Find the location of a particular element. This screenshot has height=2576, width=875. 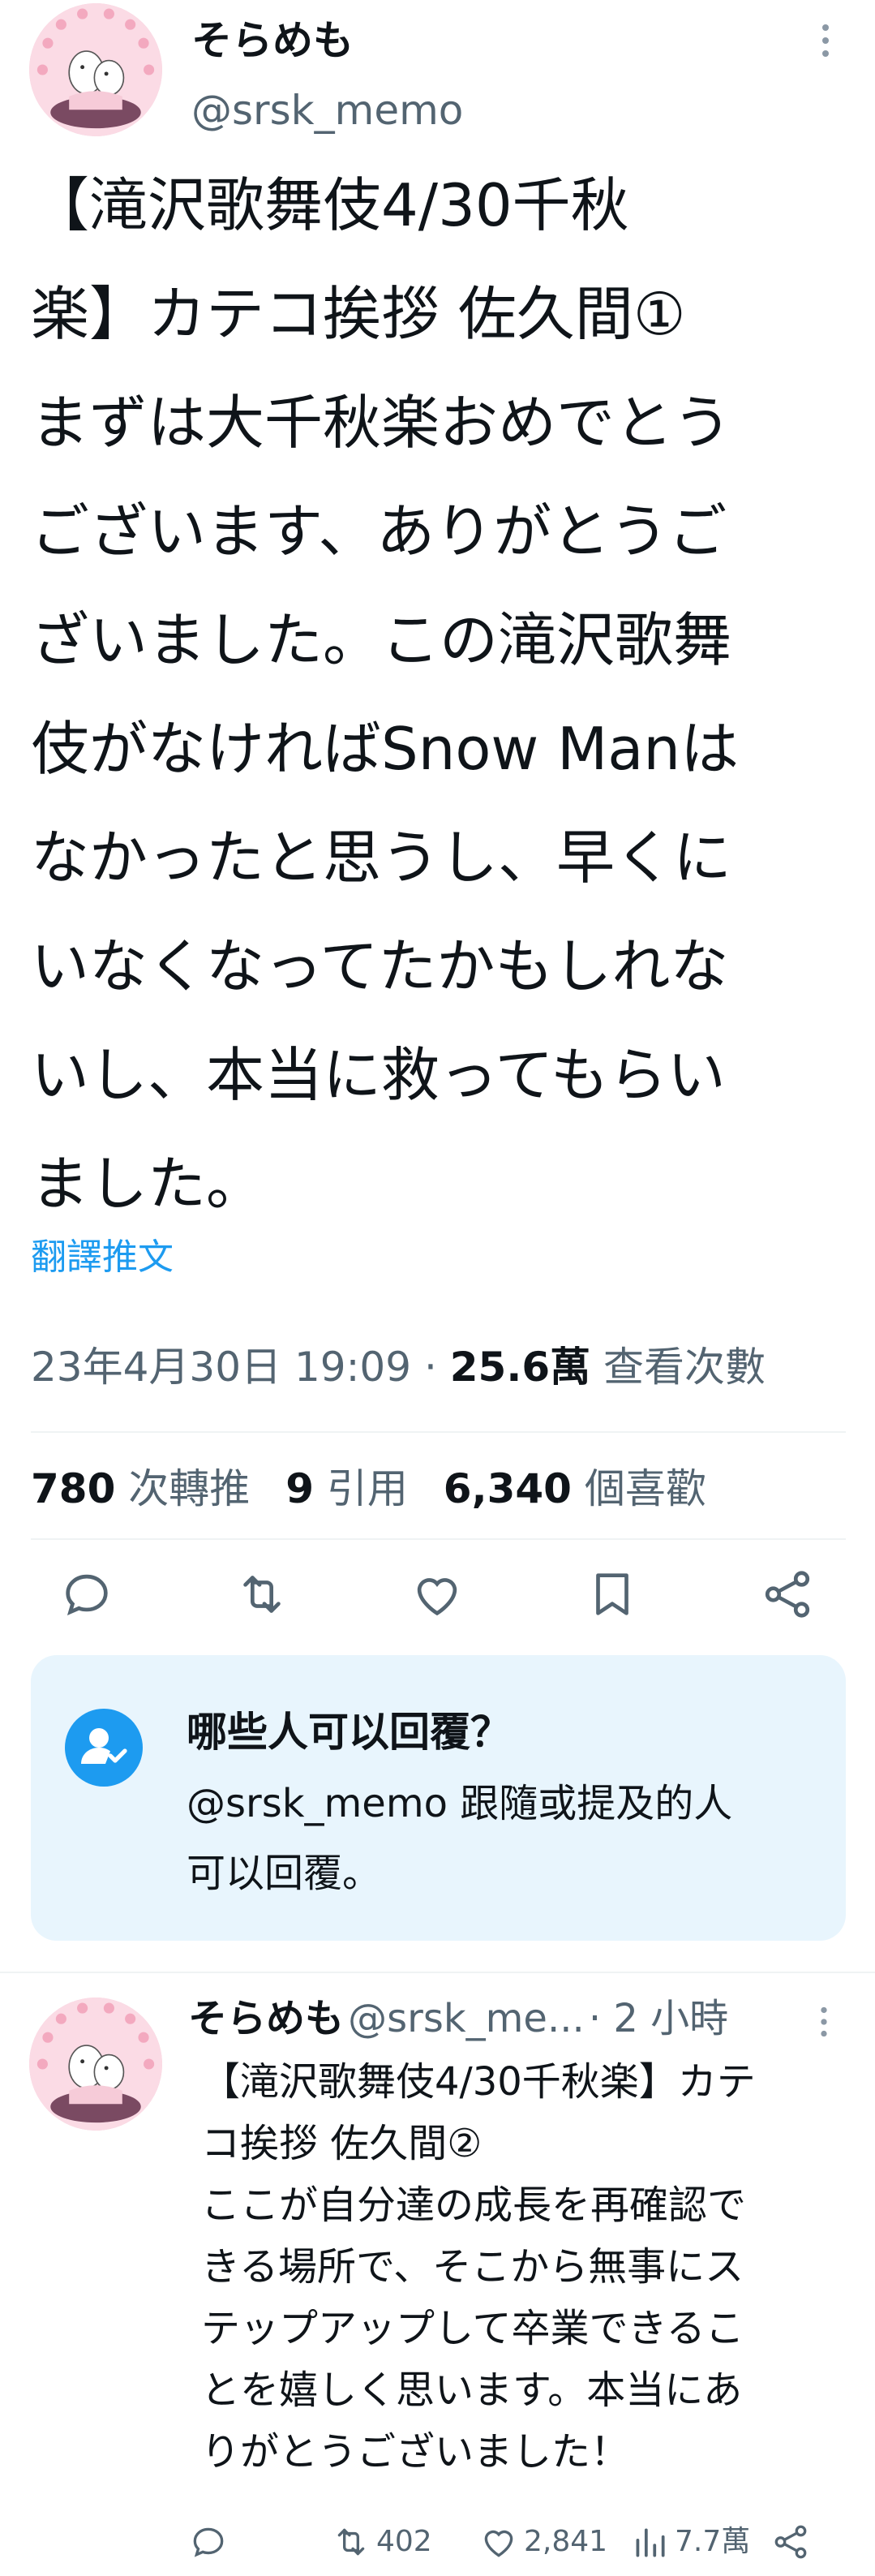

tweet-text-line: いし、本当に救ってもらい is located at coordinates (378, 1075).